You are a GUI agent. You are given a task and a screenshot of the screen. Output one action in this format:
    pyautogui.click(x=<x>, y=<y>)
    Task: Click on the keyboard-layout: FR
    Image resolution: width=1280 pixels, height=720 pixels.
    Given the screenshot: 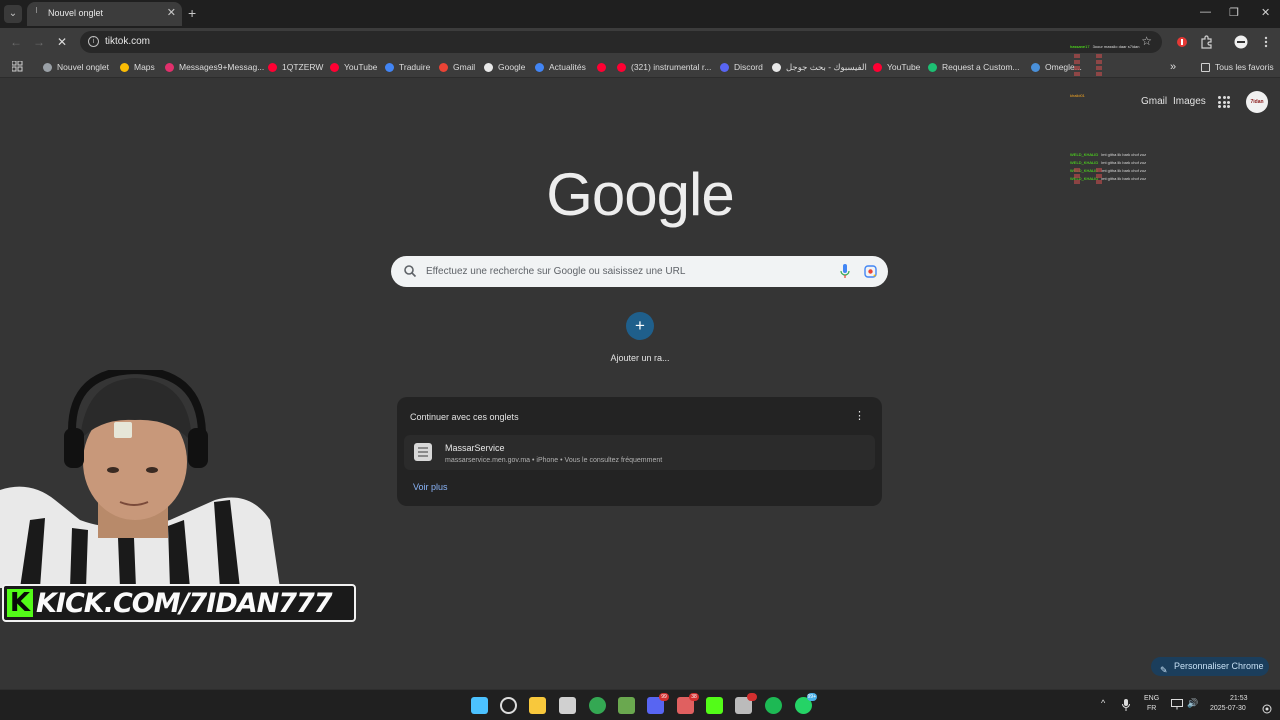 What is the action you would take?
    pyautogui.click(x=1151, y=708)
    